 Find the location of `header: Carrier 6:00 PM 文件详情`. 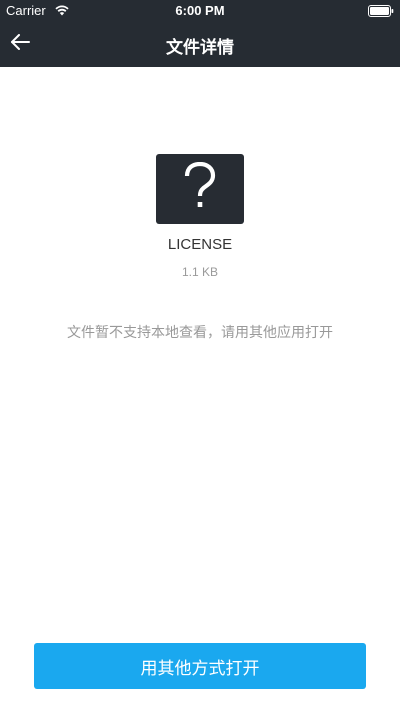

header: Carrier 6:00 PM 文件详情 is located at coordinates (200, 33).